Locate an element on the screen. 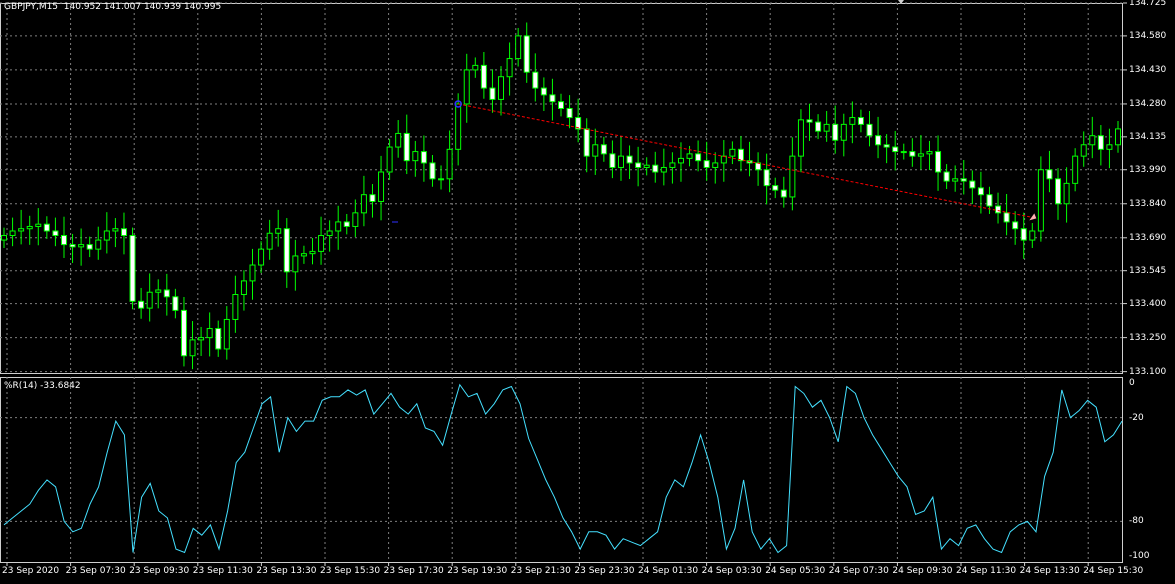 This screenshot has width=1175, height=584. price-label: 133.990 is located at coordinates (1148, 169).